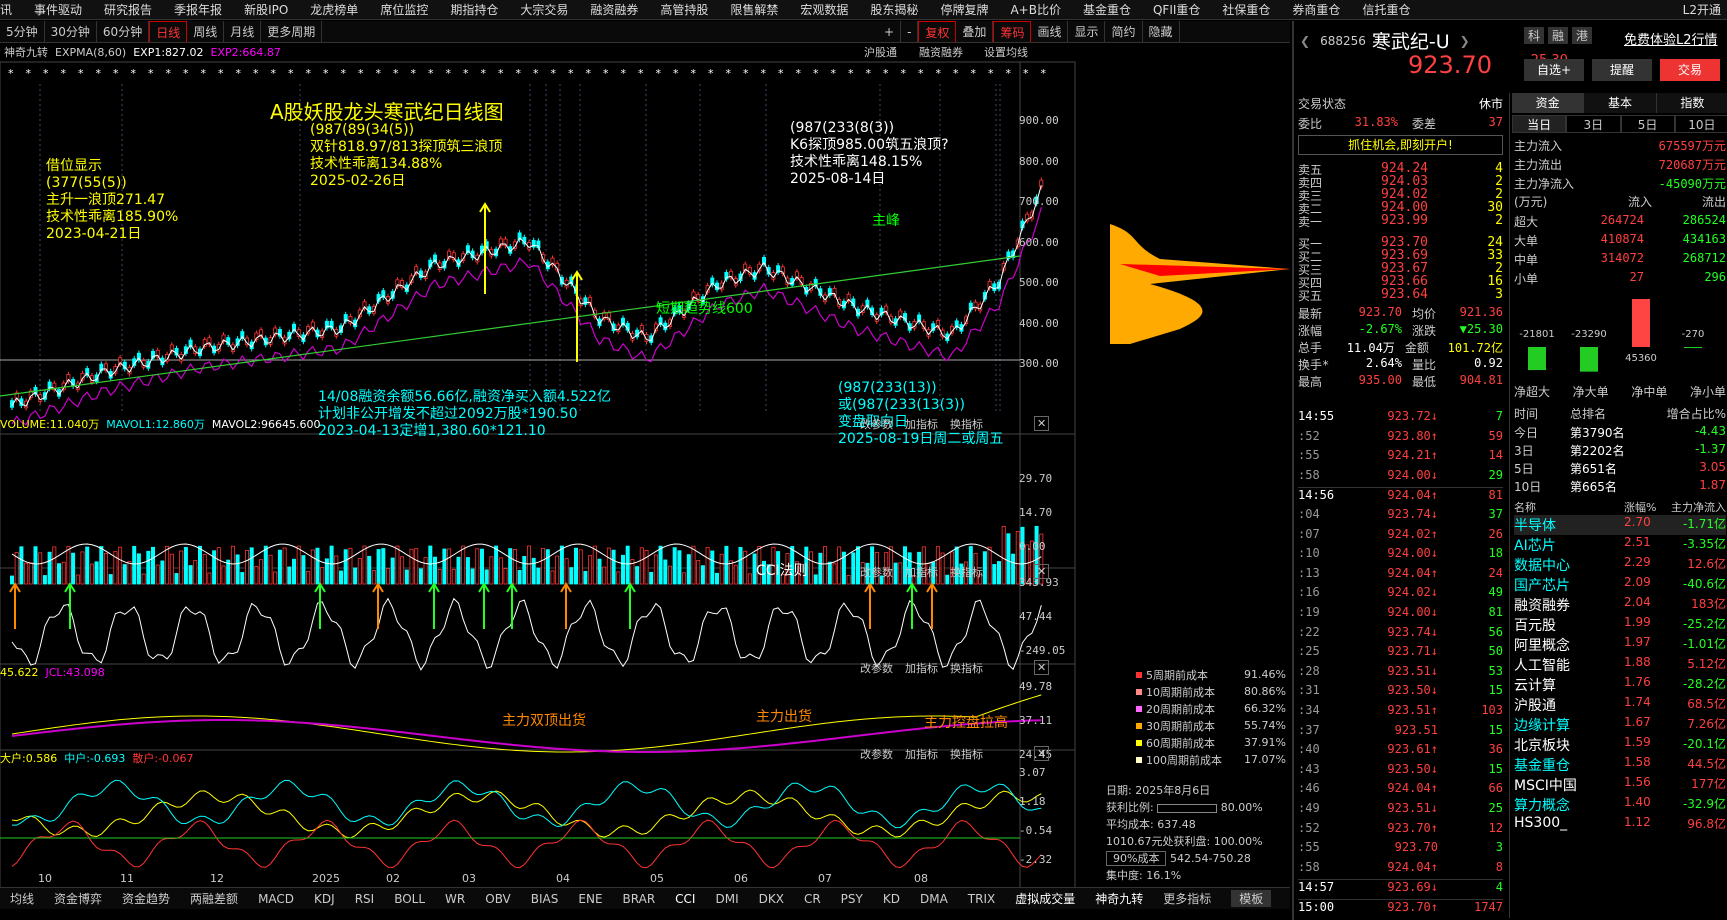  What do you see at coordinates (1620, 725) in the screenshot?
I see `sector-row: 边缘计算 1.67 7.26亿` at bounding box center [1620, 725].